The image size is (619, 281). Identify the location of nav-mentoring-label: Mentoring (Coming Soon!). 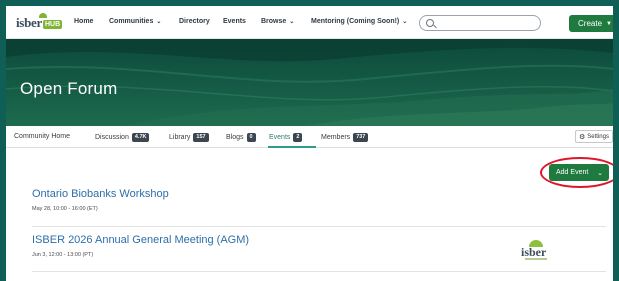
(355, 21).